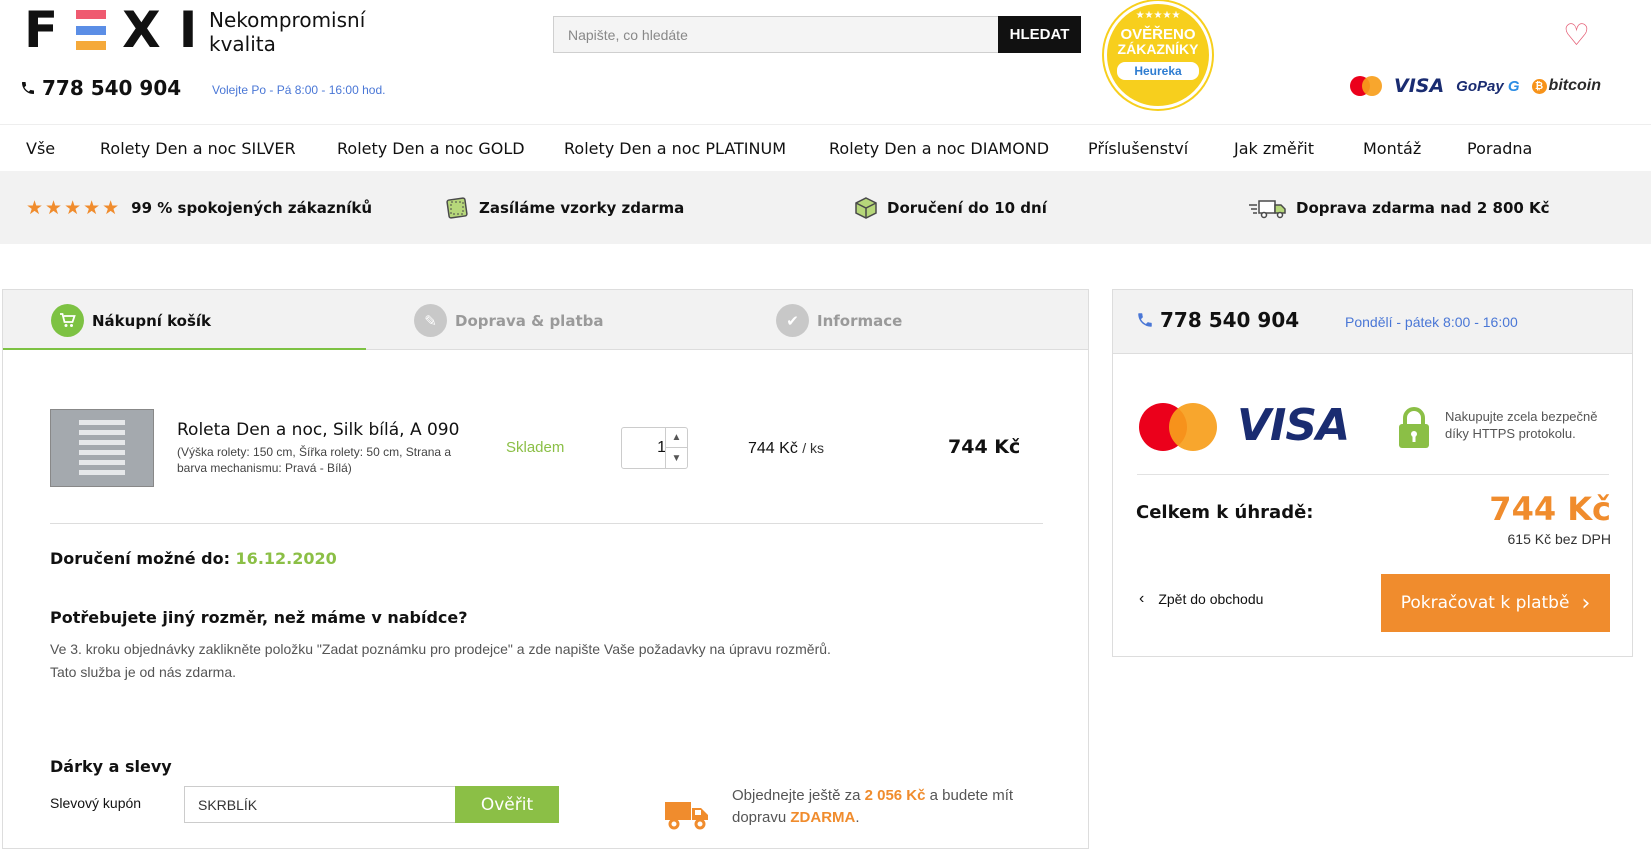 The height and width of the screenshot is (849, 1651). I want to click on heureka-badge: ★★★★★ OVĚŘENO ZÁKAZNÍKY Heureka, so click(1158, 55).